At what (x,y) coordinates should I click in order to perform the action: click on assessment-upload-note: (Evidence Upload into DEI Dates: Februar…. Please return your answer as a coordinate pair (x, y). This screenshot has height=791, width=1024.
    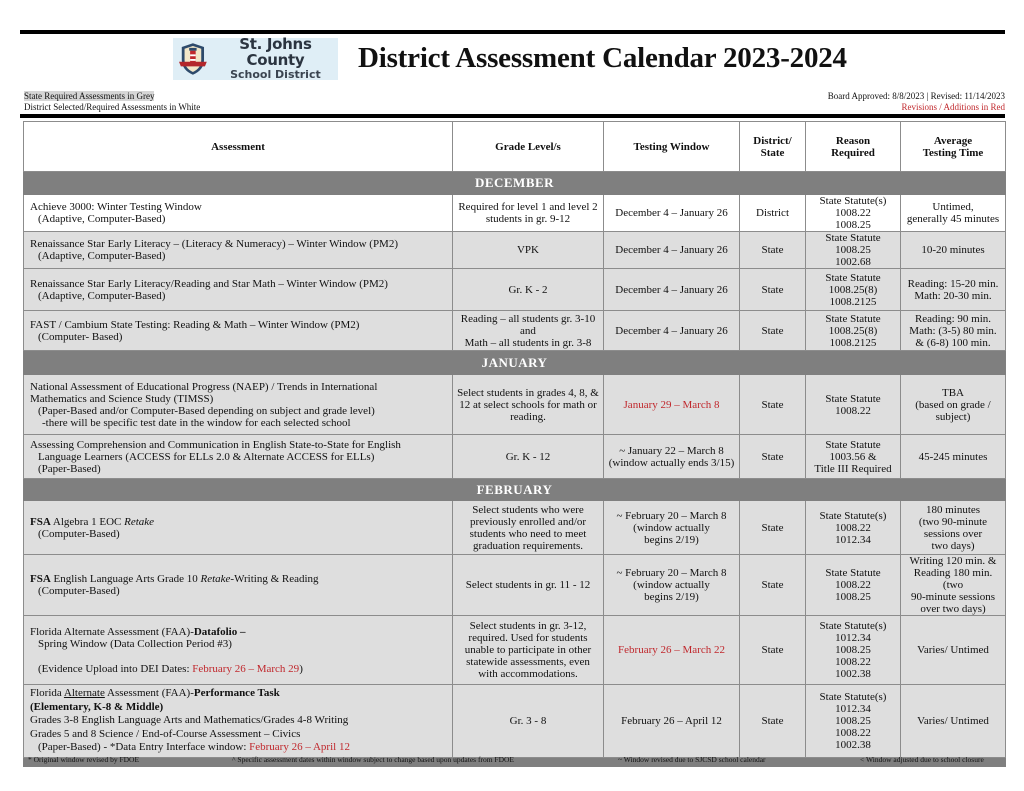
    Looking at the image, I should click on (239, 669).